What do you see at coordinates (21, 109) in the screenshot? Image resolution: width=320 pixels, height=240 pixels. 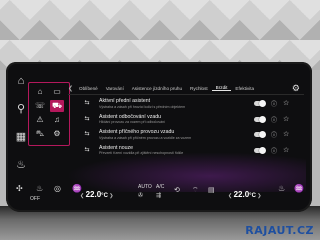 I see `seat-icon: ⚲` at bounding box center [21, 109].